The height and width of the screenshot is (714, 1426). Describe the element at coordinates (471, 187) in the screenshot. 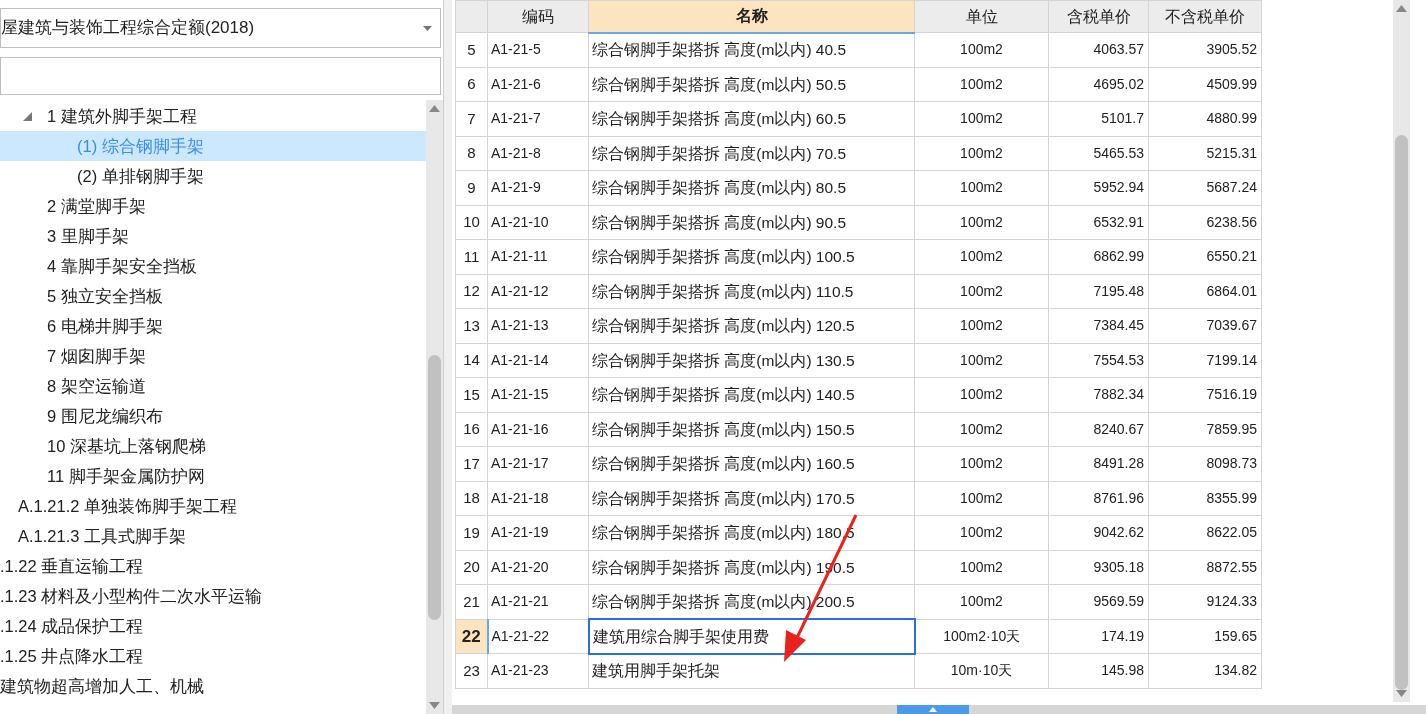

I see `row-number: 9` at that location.